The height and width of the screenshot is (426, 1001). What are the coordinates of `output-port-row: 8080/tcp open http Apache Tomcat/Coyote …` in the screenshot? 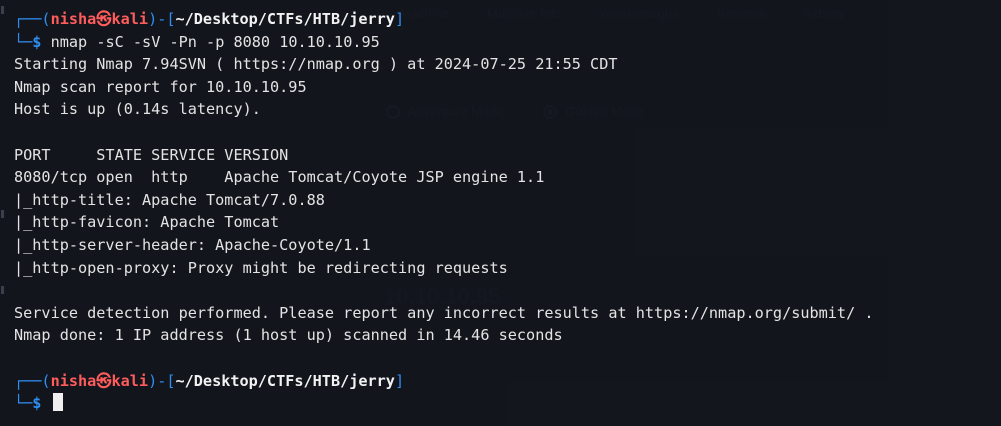 It's located at (279, 177).